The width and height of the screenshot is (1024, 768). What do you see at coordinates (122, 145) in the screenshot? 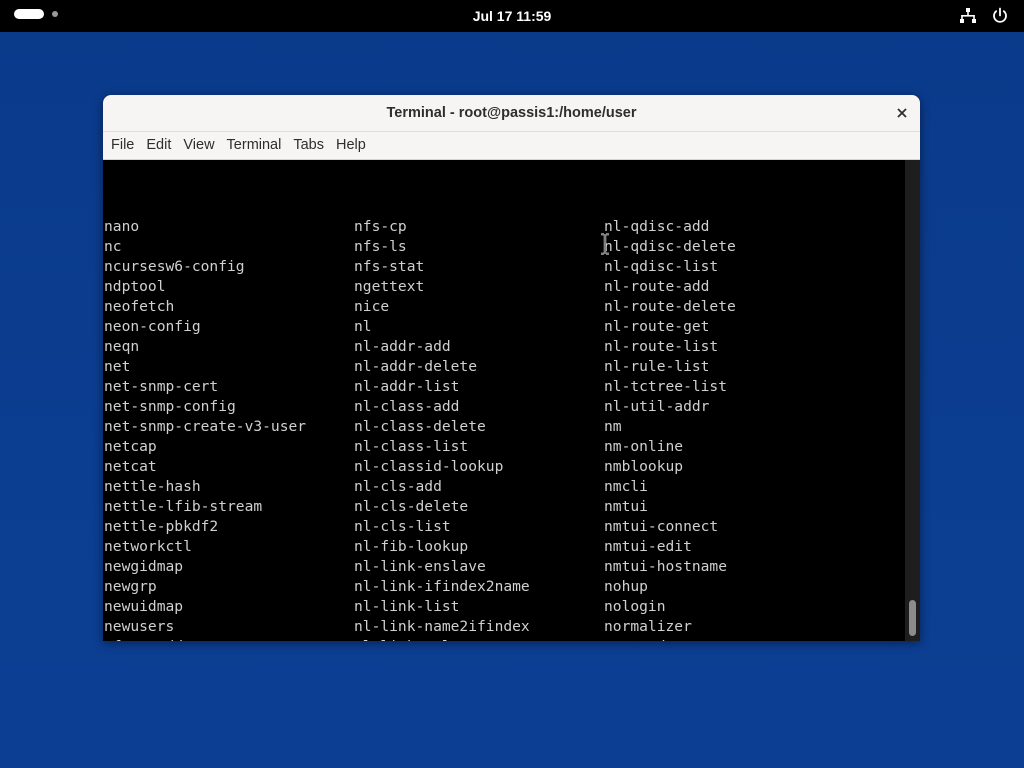
I see `menu-file: File` at bounding box center [122, 145].